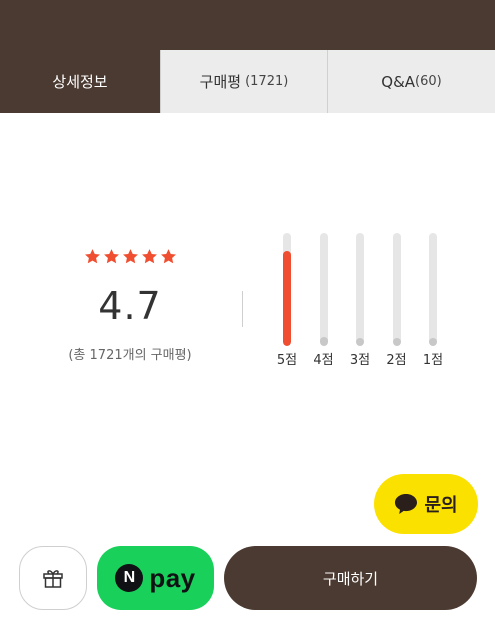  I want to click on rating-bar-label: 5점, so click(287, 360).